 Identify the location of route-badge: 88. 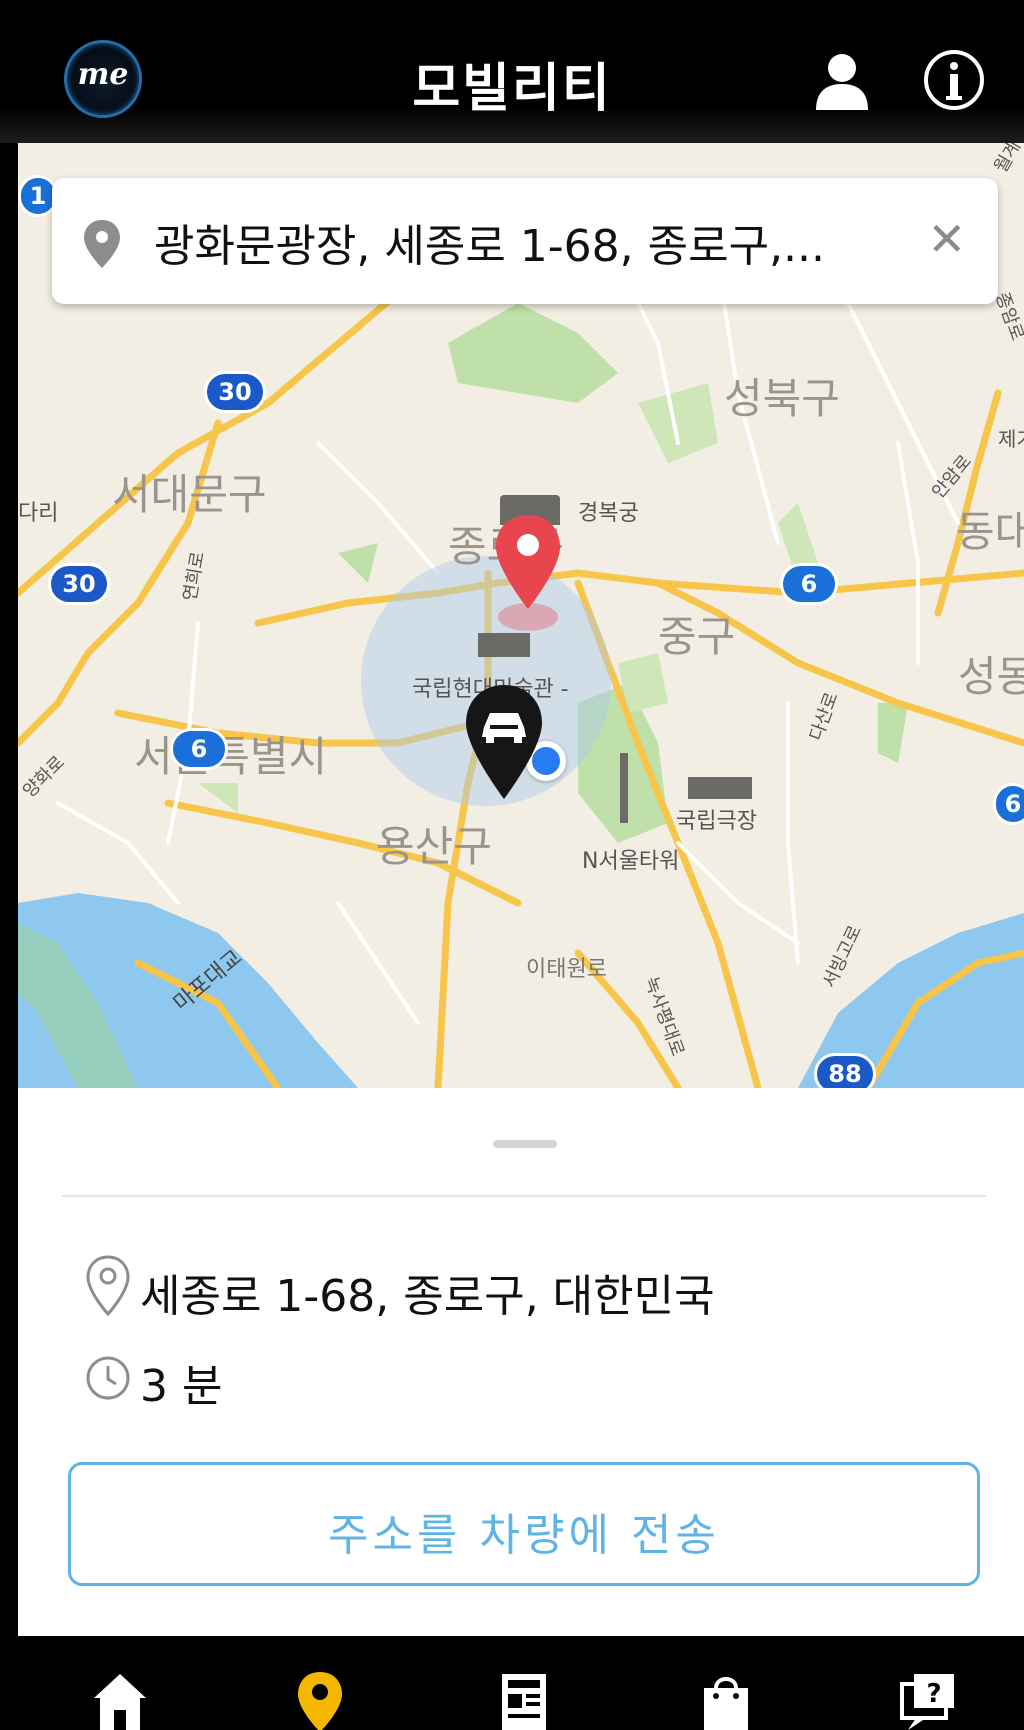
(845, 1070).